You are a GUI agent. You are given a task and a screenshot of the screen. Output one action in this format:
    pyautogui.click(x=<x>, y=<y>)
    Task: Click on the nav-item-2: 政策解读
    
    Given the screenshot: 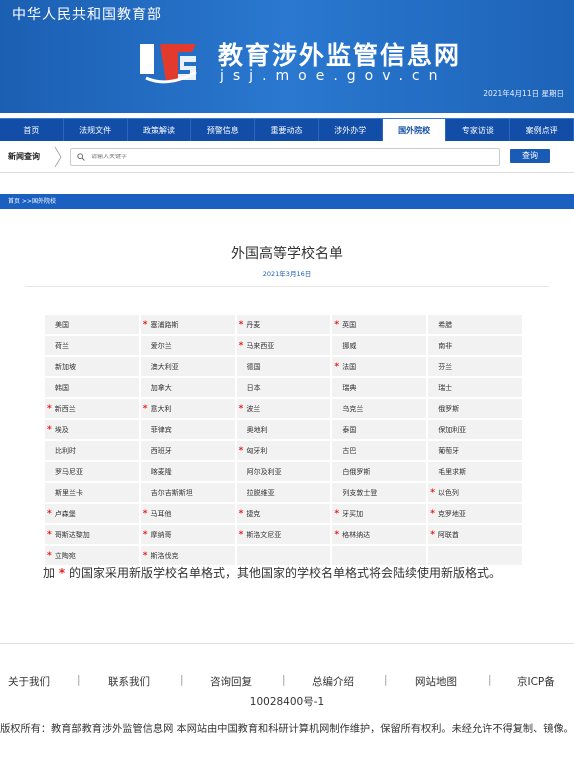 What is the action you would take?
    pyautogui.click(x=160, y=130)
    